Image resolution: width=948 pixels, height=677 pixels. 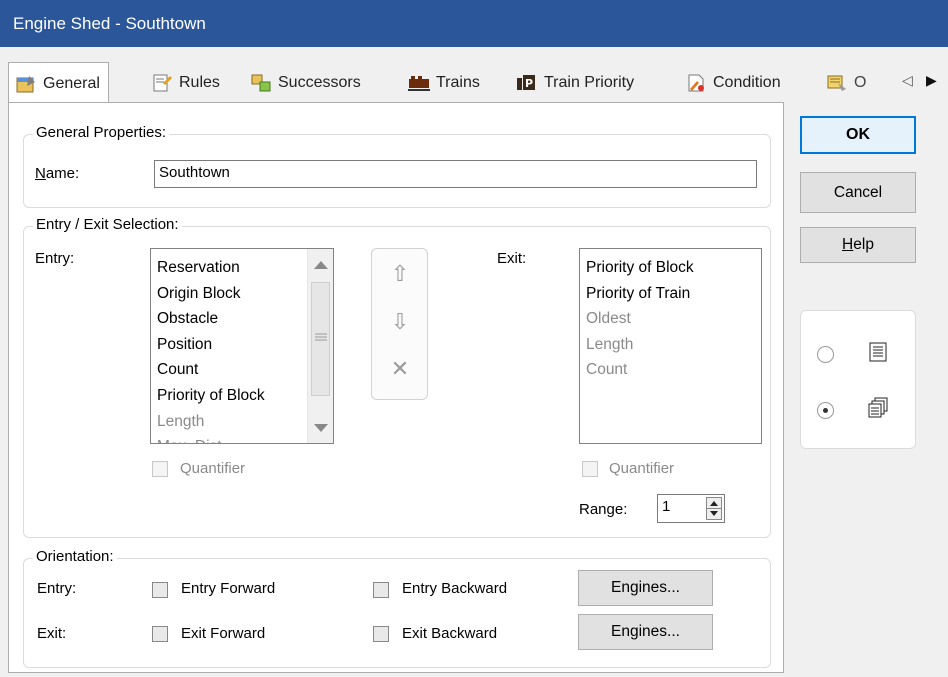 What do you see at coordinates (160, 634) in the screenshot?
I see `exit-forward-checkbox` at bounding box center [160, 634].